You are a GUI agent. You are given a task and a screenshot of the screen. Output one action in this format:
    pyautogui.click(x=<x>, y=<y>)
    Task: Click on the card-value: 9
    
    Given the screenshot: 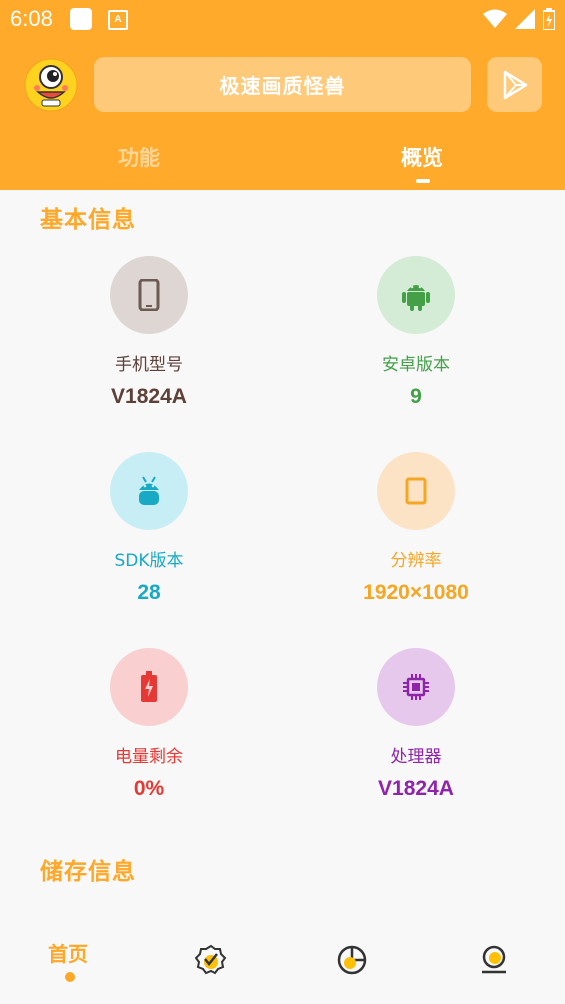 What is the action you would take?
    pyautogui.click(x=416, y=396)
    